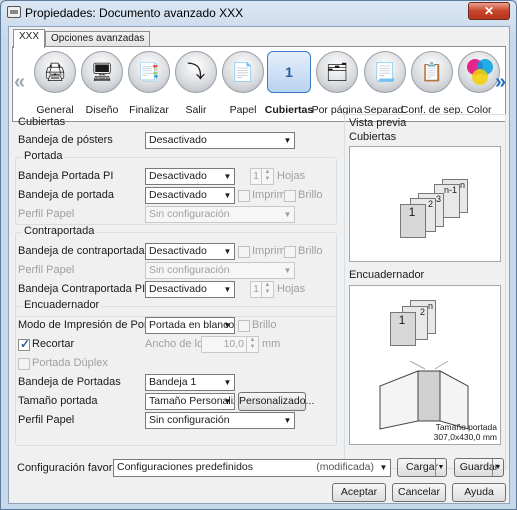  What do you see at coordinates (430, 306) in the screenshot?
I see `sheet-label: n` at bounding box center [430, 306].